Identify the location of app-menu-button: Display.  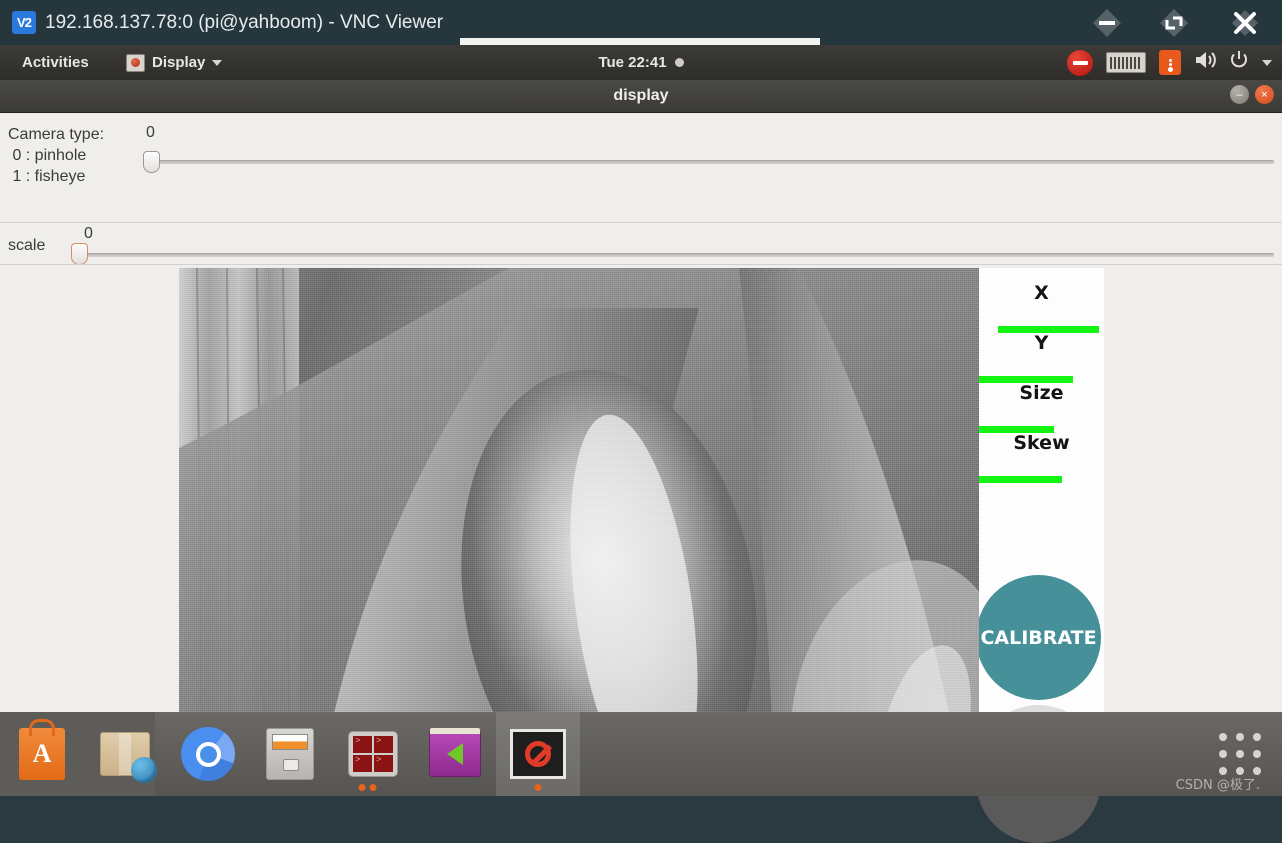
(174, 62).